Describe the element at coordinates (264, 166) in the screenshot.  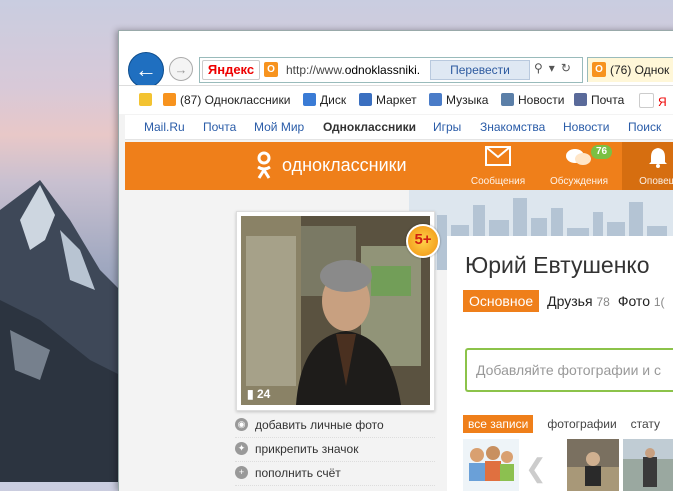
I see `ok-logo-icon` at that location.